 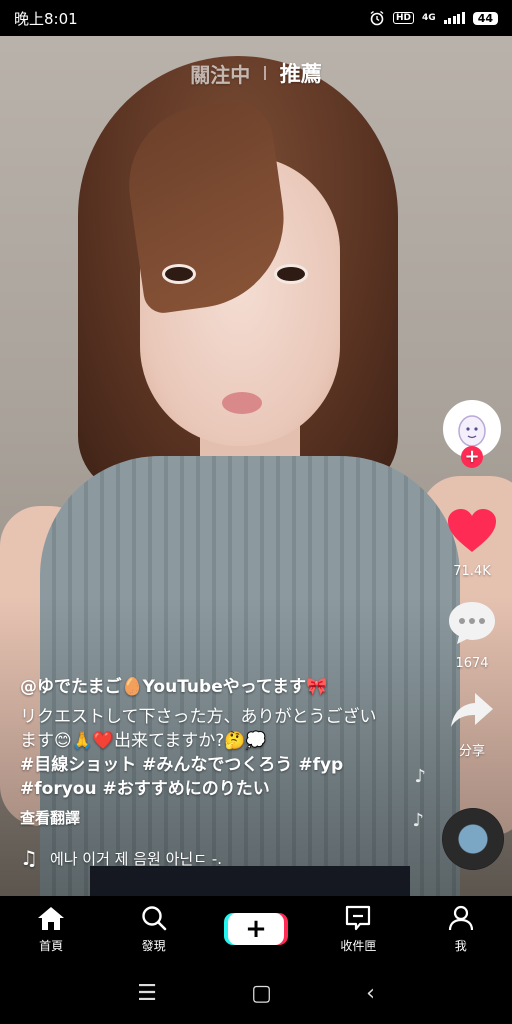 What do you see at coordinates (51, 918) in the screenshot?
I see `home-icon` at bounding box center [51, 918].